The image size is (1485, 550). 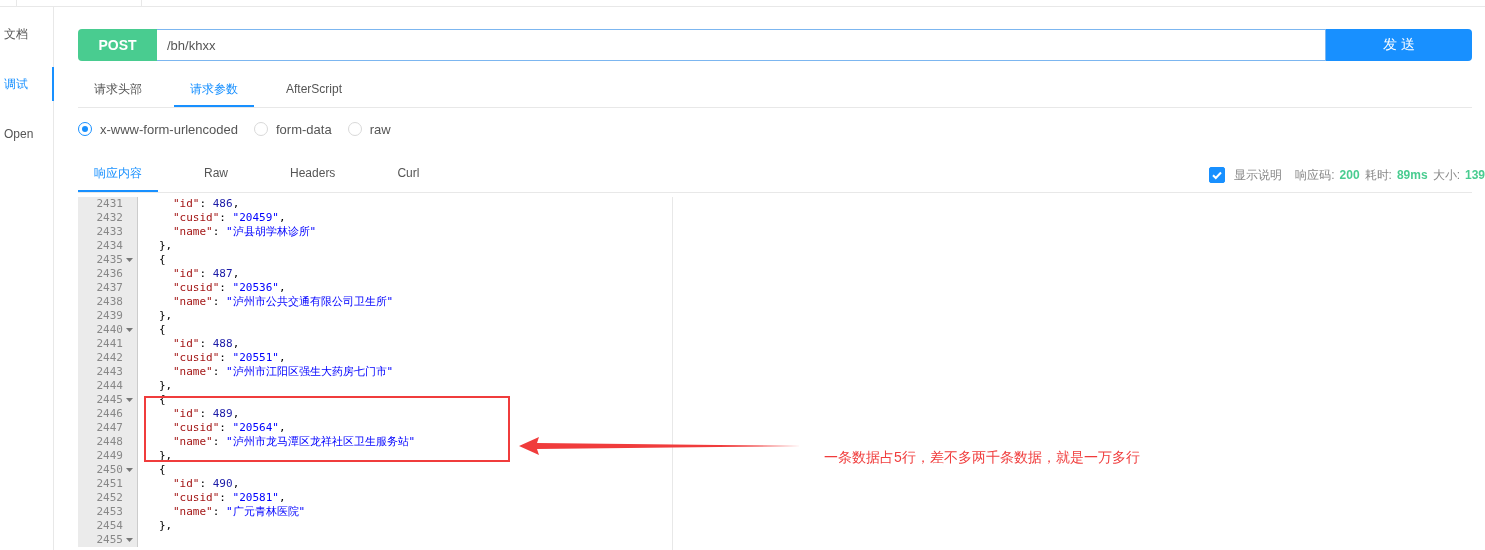 I want to click on code-line: "id": 488,, so click(x=206, y=344).